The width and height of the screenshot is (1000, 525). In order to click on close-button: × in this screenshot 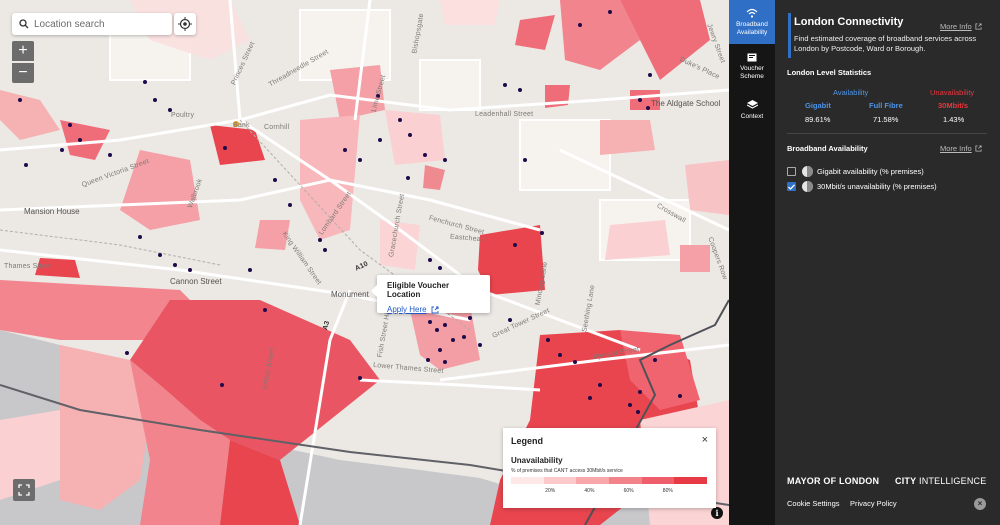, I will do `click(980, 504)`.